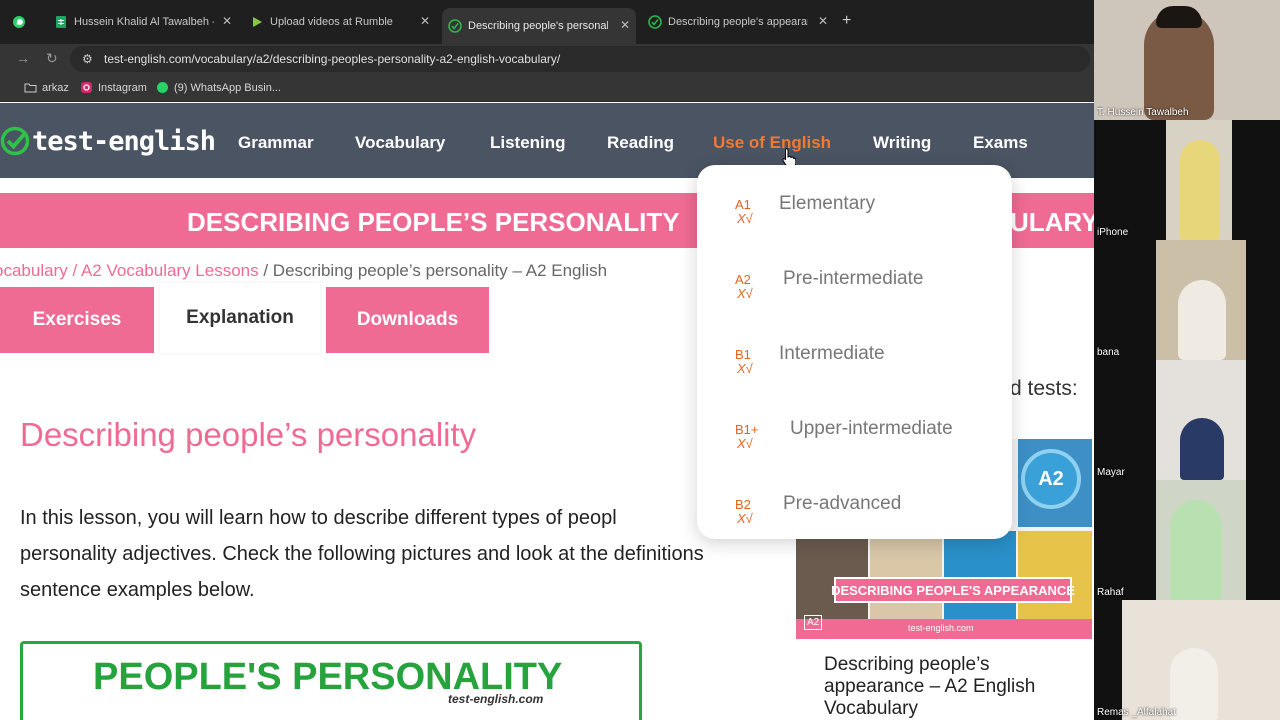 The height and width of the screenshot is (720, 1280). Describe the element at coordinates (1136, 712) in the screenshot. I see `participant-name: Remas _Alfalahat` at that location.